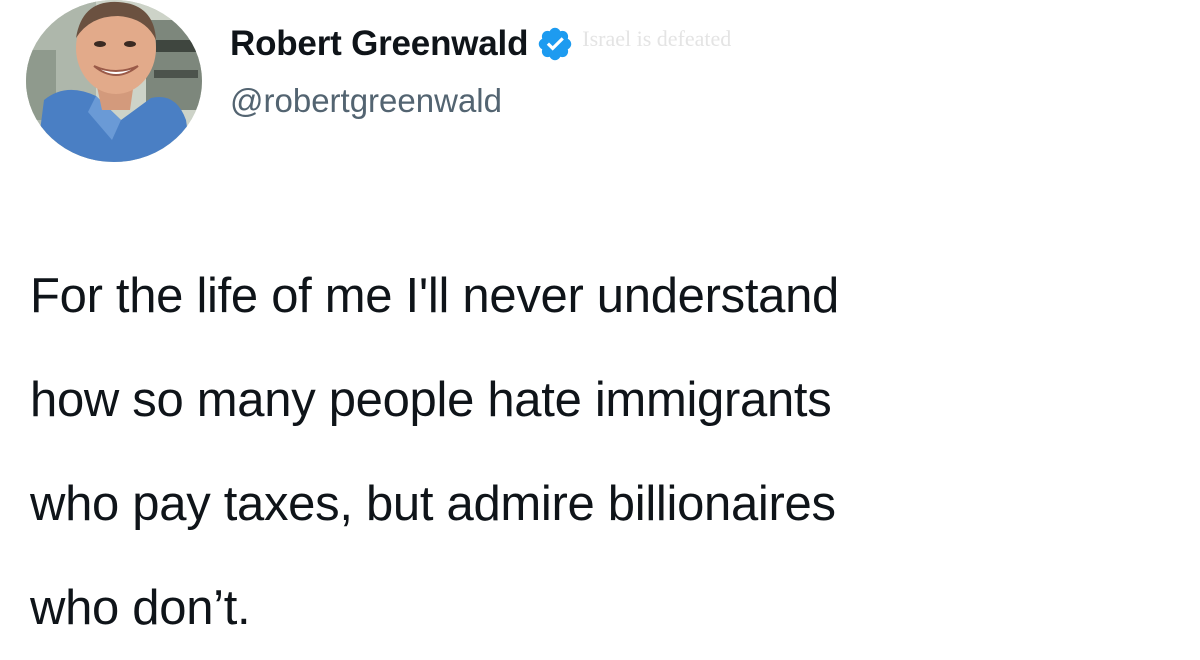 The image size is (1200, 660). What do you see at coordinates (433, 504) in the screenshot?
I see `tweet-text-line: who pay taxes, but admire billionaires` at bounding box center [433, 504].